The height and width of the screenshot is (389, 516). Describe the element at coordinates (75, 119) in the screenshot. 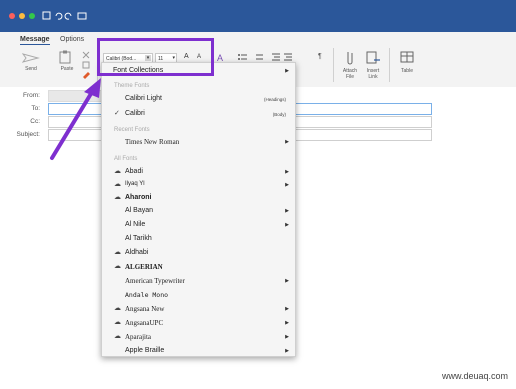

I see `annotation-arrow` at that location.